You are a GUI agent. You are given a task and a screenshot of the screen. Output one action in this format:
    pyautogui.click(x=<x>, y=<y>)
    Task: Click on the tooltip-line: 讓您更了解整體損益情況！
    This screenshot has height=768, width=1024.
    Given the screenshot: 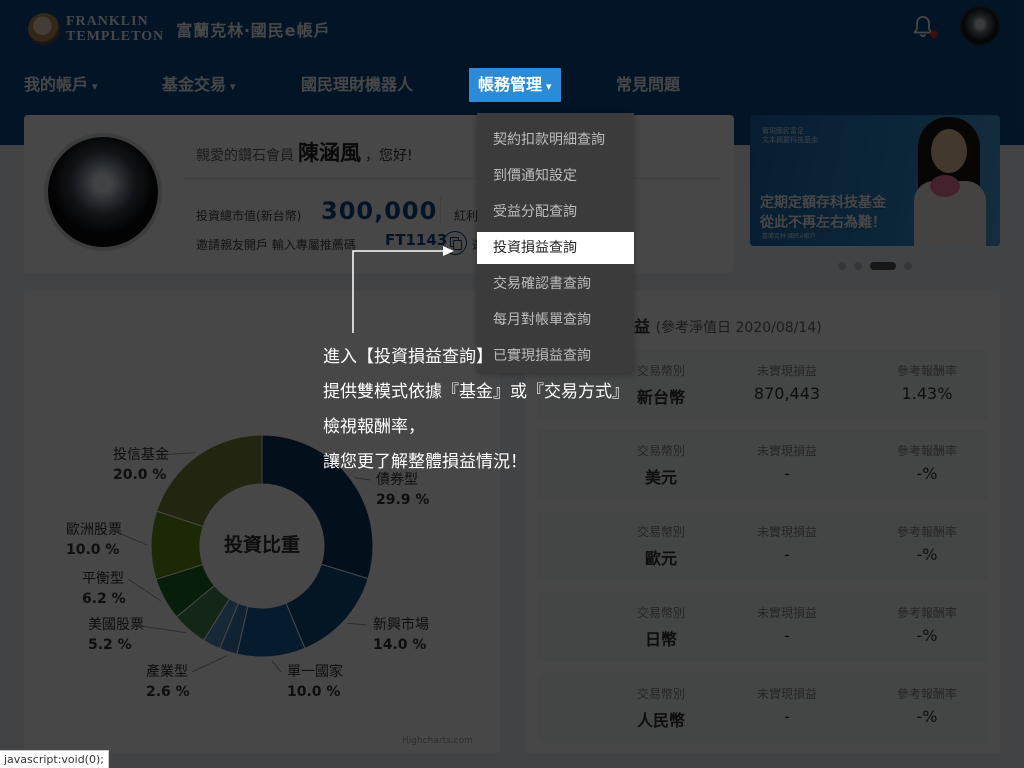 What is the action you would take?
    pyautogui.click(x=425, y=462)
    